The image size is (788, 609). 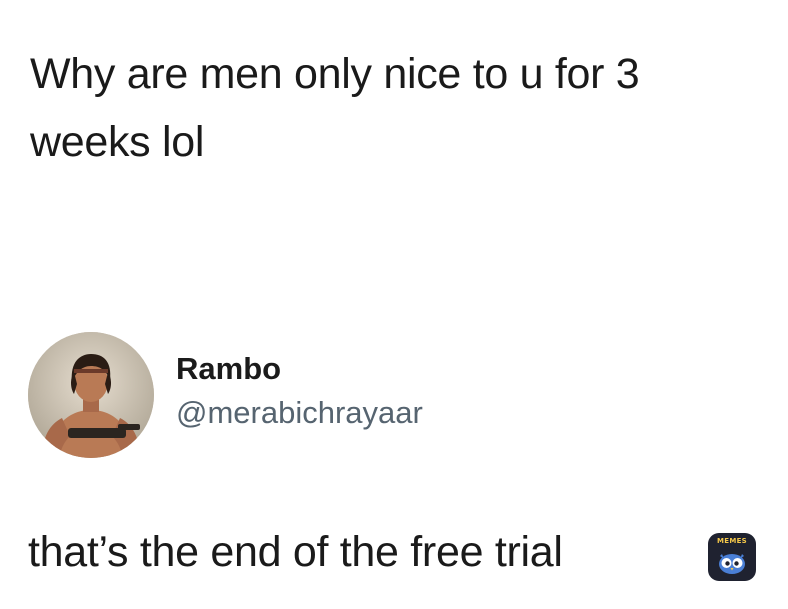 I want to click on person-avatar-icon, so click(x=91, y=395).